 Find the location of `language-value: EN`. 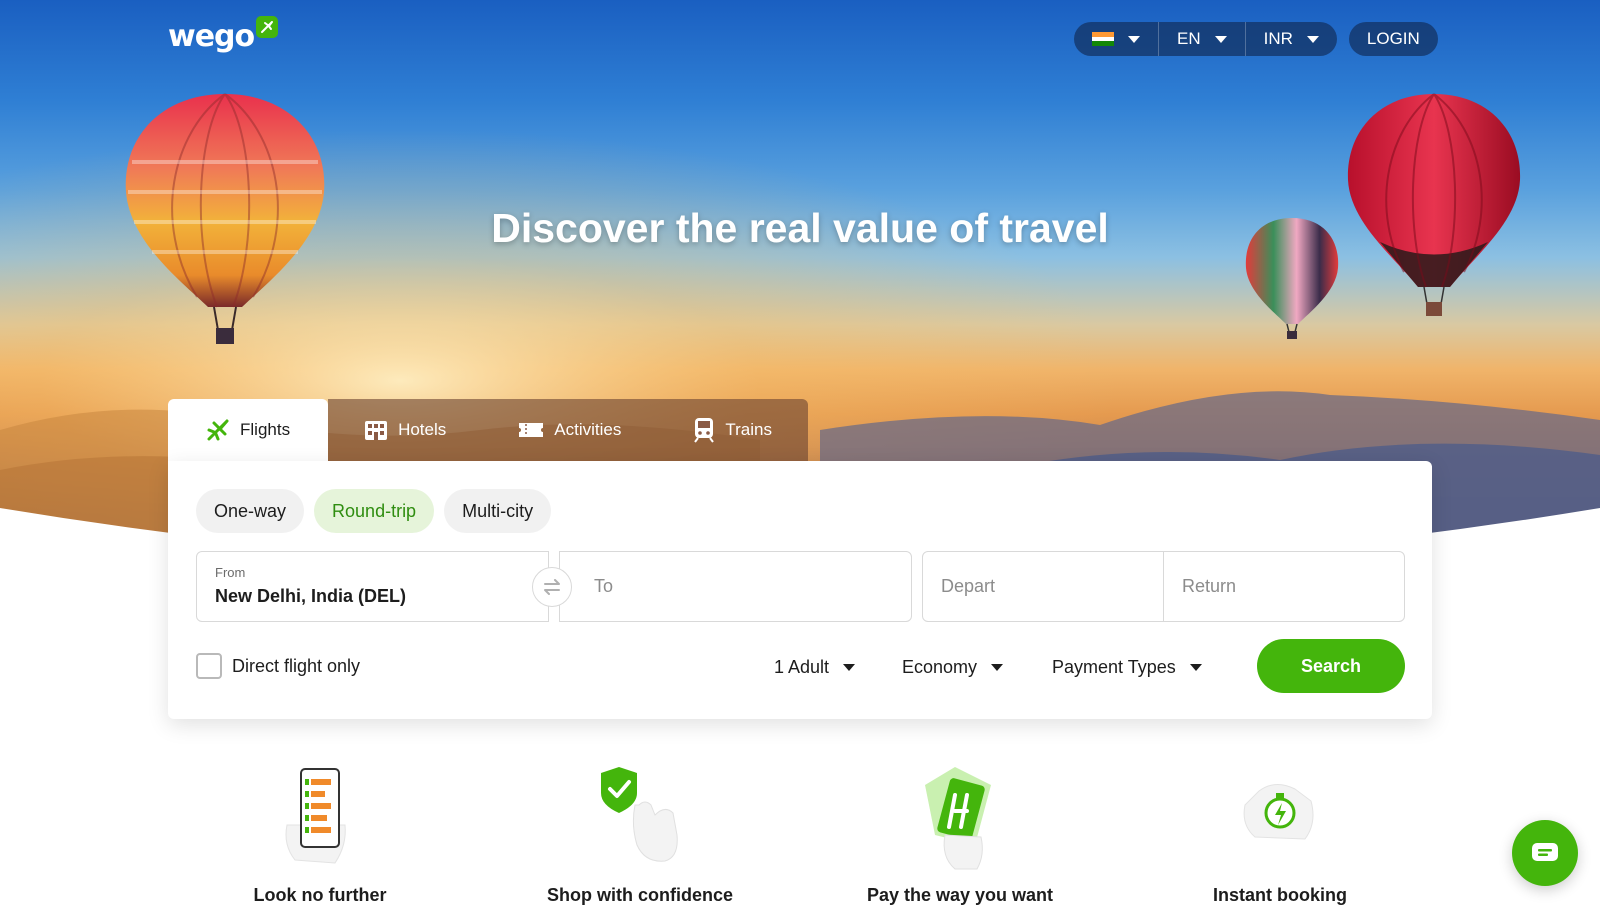

language-value: EN is located at coordinates (1189, 38).